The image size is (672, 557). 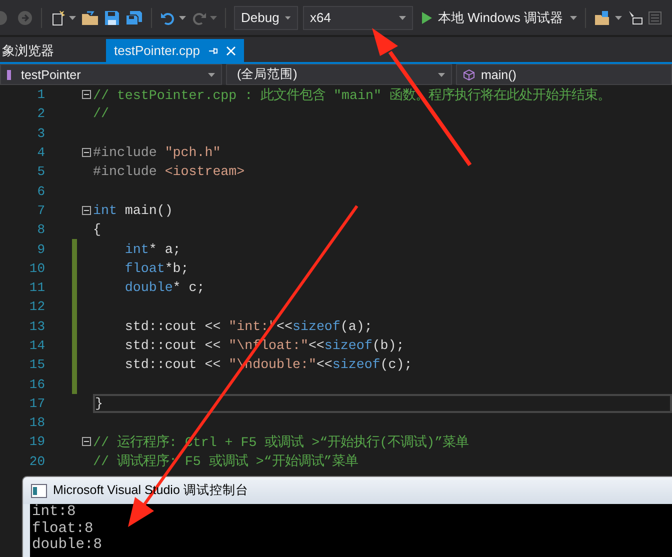 I want to click on start-debugging-button: 本地 Windows 调试器, so click(x=492, y=17).